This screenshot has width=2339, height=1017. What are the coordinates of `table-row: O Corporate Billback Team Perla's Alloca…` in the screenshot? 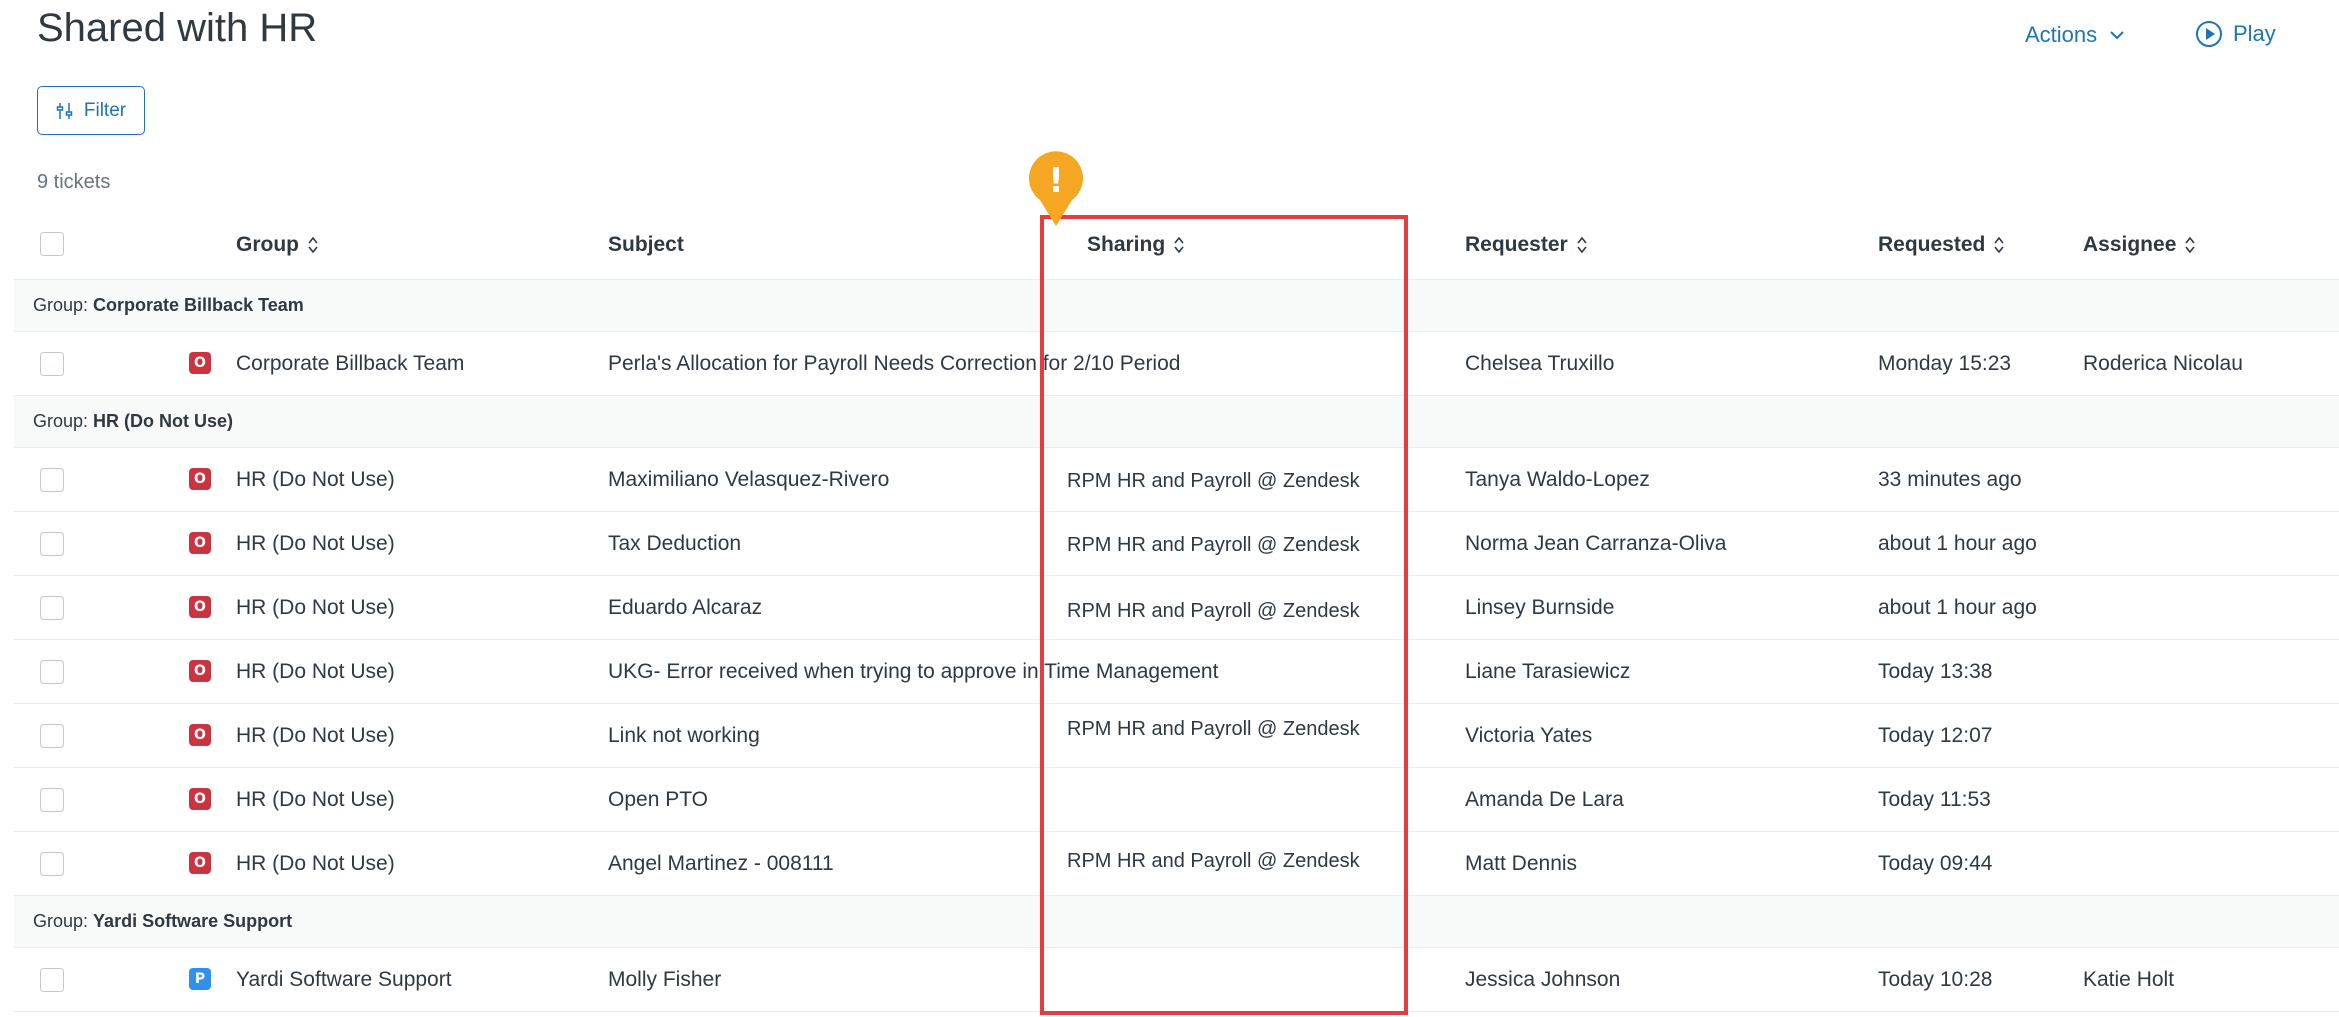 It's located at (1176, 364).